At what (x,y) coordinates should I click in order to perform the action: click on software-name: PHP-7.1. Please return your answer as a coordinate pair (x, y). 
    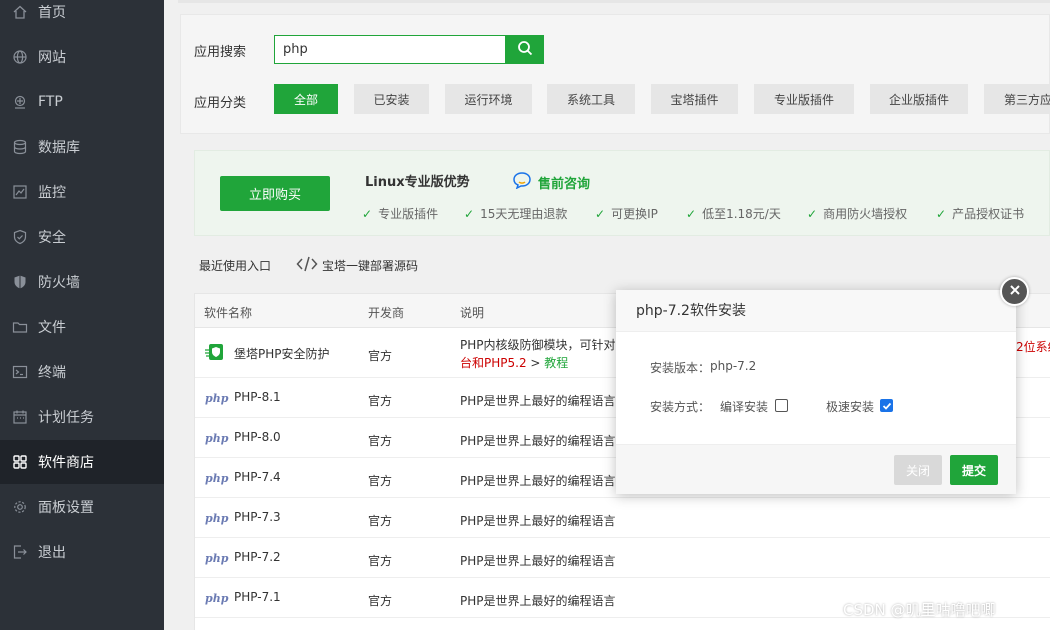
    Looking at the image, I should click on (257, 597).